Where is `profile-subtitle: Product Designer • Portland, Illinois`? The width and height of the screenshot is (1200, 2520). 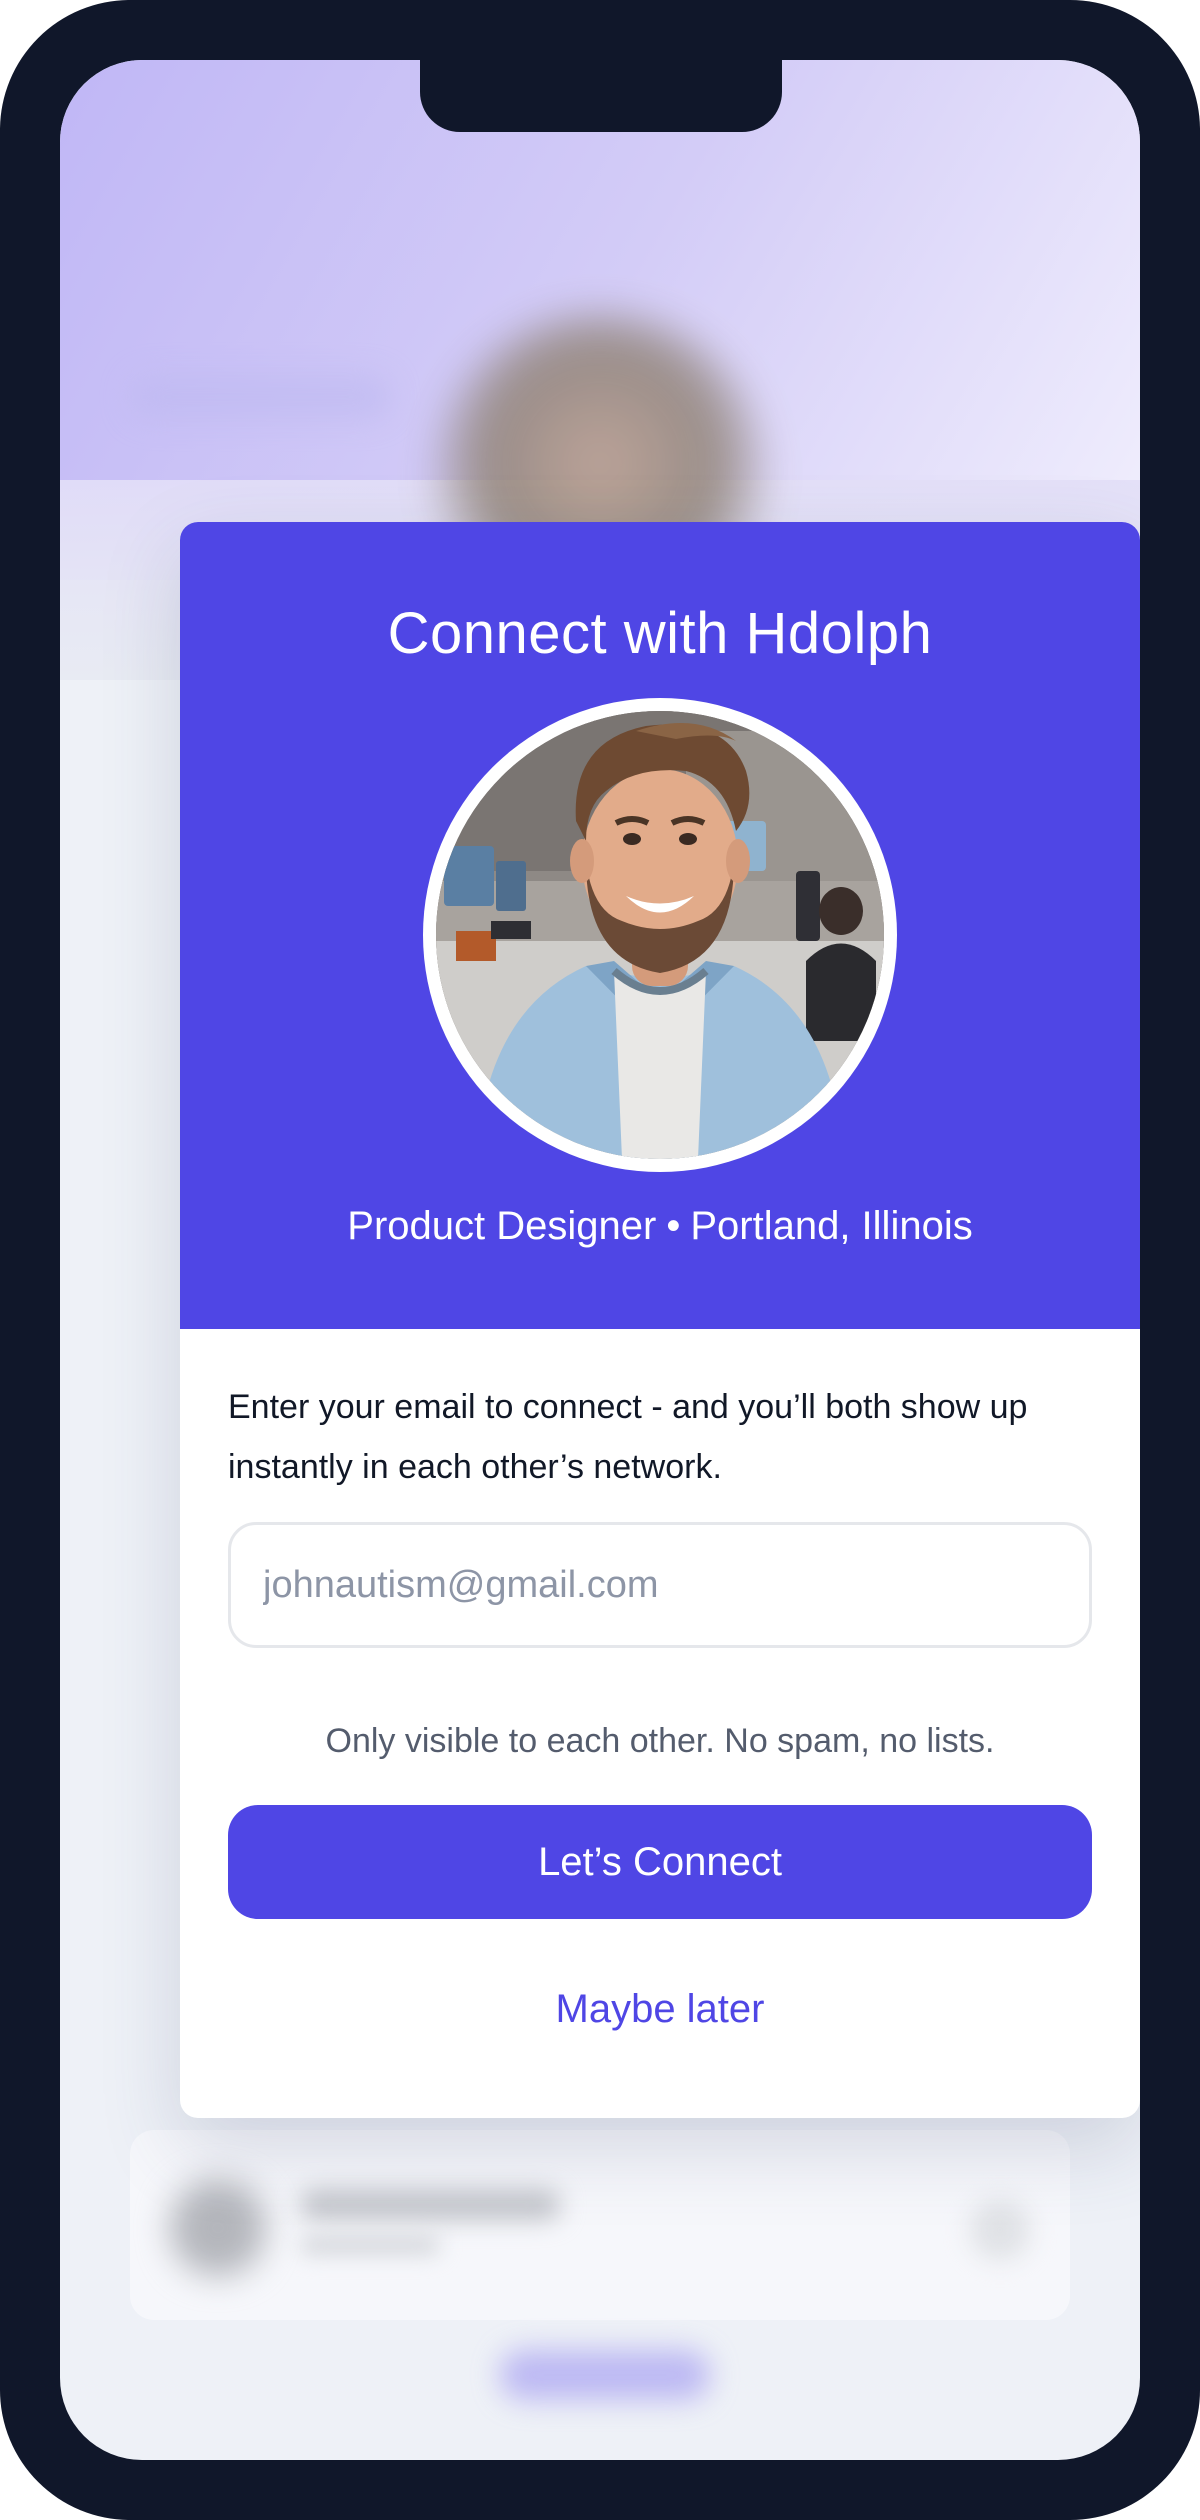 profile-subtitle: Product Designer • Portland, Illinois is located at coordinates (660, 1226).